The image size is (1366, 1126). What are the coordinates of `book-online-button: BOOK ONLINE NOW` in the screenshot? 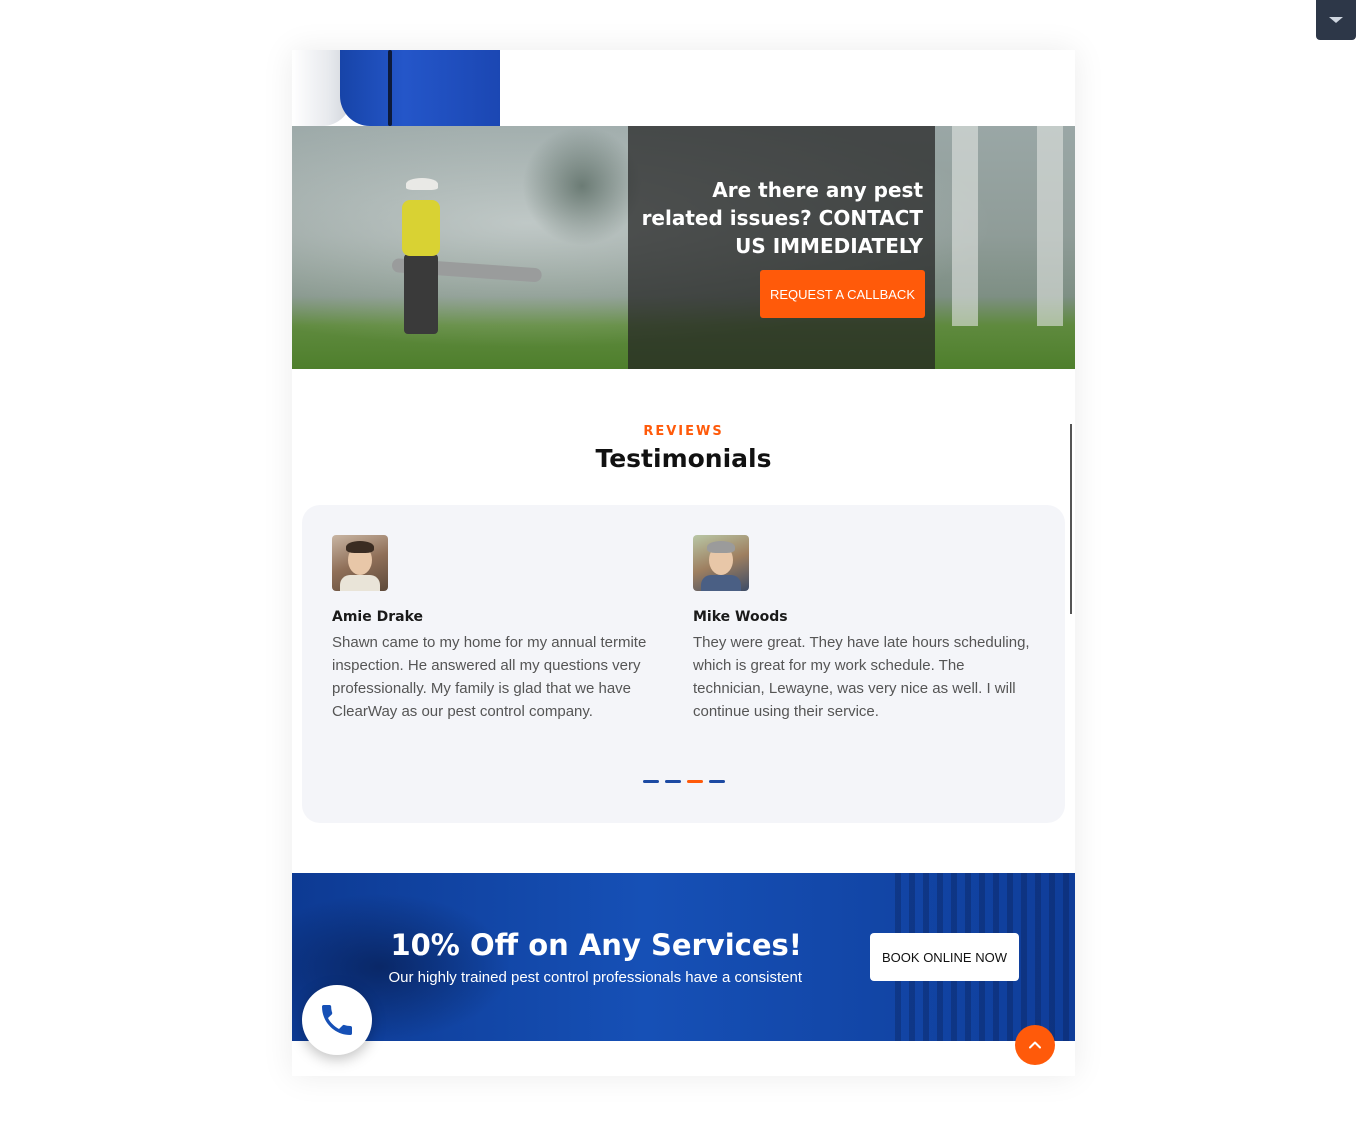 It's located at (944, 957).